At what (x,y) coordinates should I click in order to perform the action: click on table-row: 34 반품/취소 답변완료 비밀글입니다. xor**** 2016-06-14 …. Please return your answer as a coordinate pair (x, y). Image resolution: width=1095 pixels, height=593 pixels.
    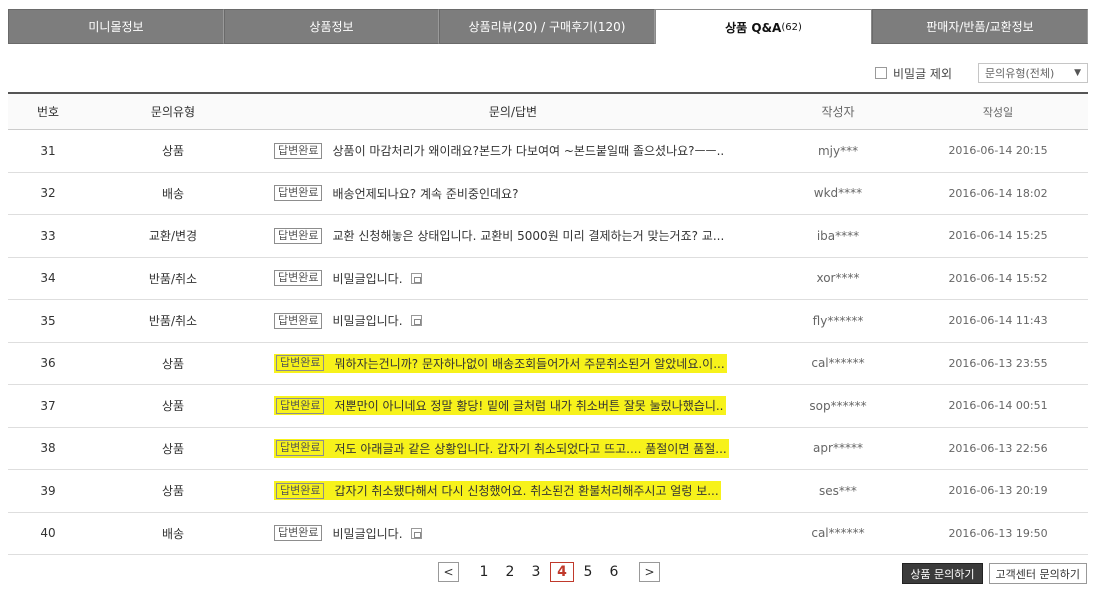
    Looking at the image, I should click on (548, 279).